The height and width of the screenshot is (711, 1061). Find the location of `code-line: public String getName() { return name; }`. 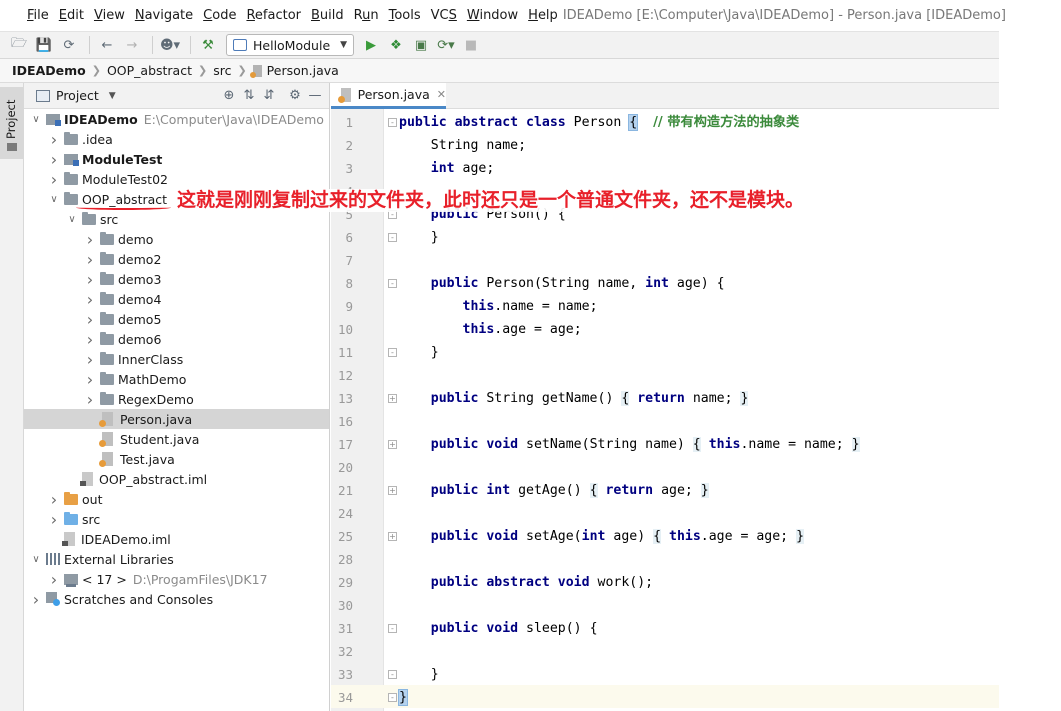

code-line: public String getName() { return name; } is located at coordinates (574, 398).